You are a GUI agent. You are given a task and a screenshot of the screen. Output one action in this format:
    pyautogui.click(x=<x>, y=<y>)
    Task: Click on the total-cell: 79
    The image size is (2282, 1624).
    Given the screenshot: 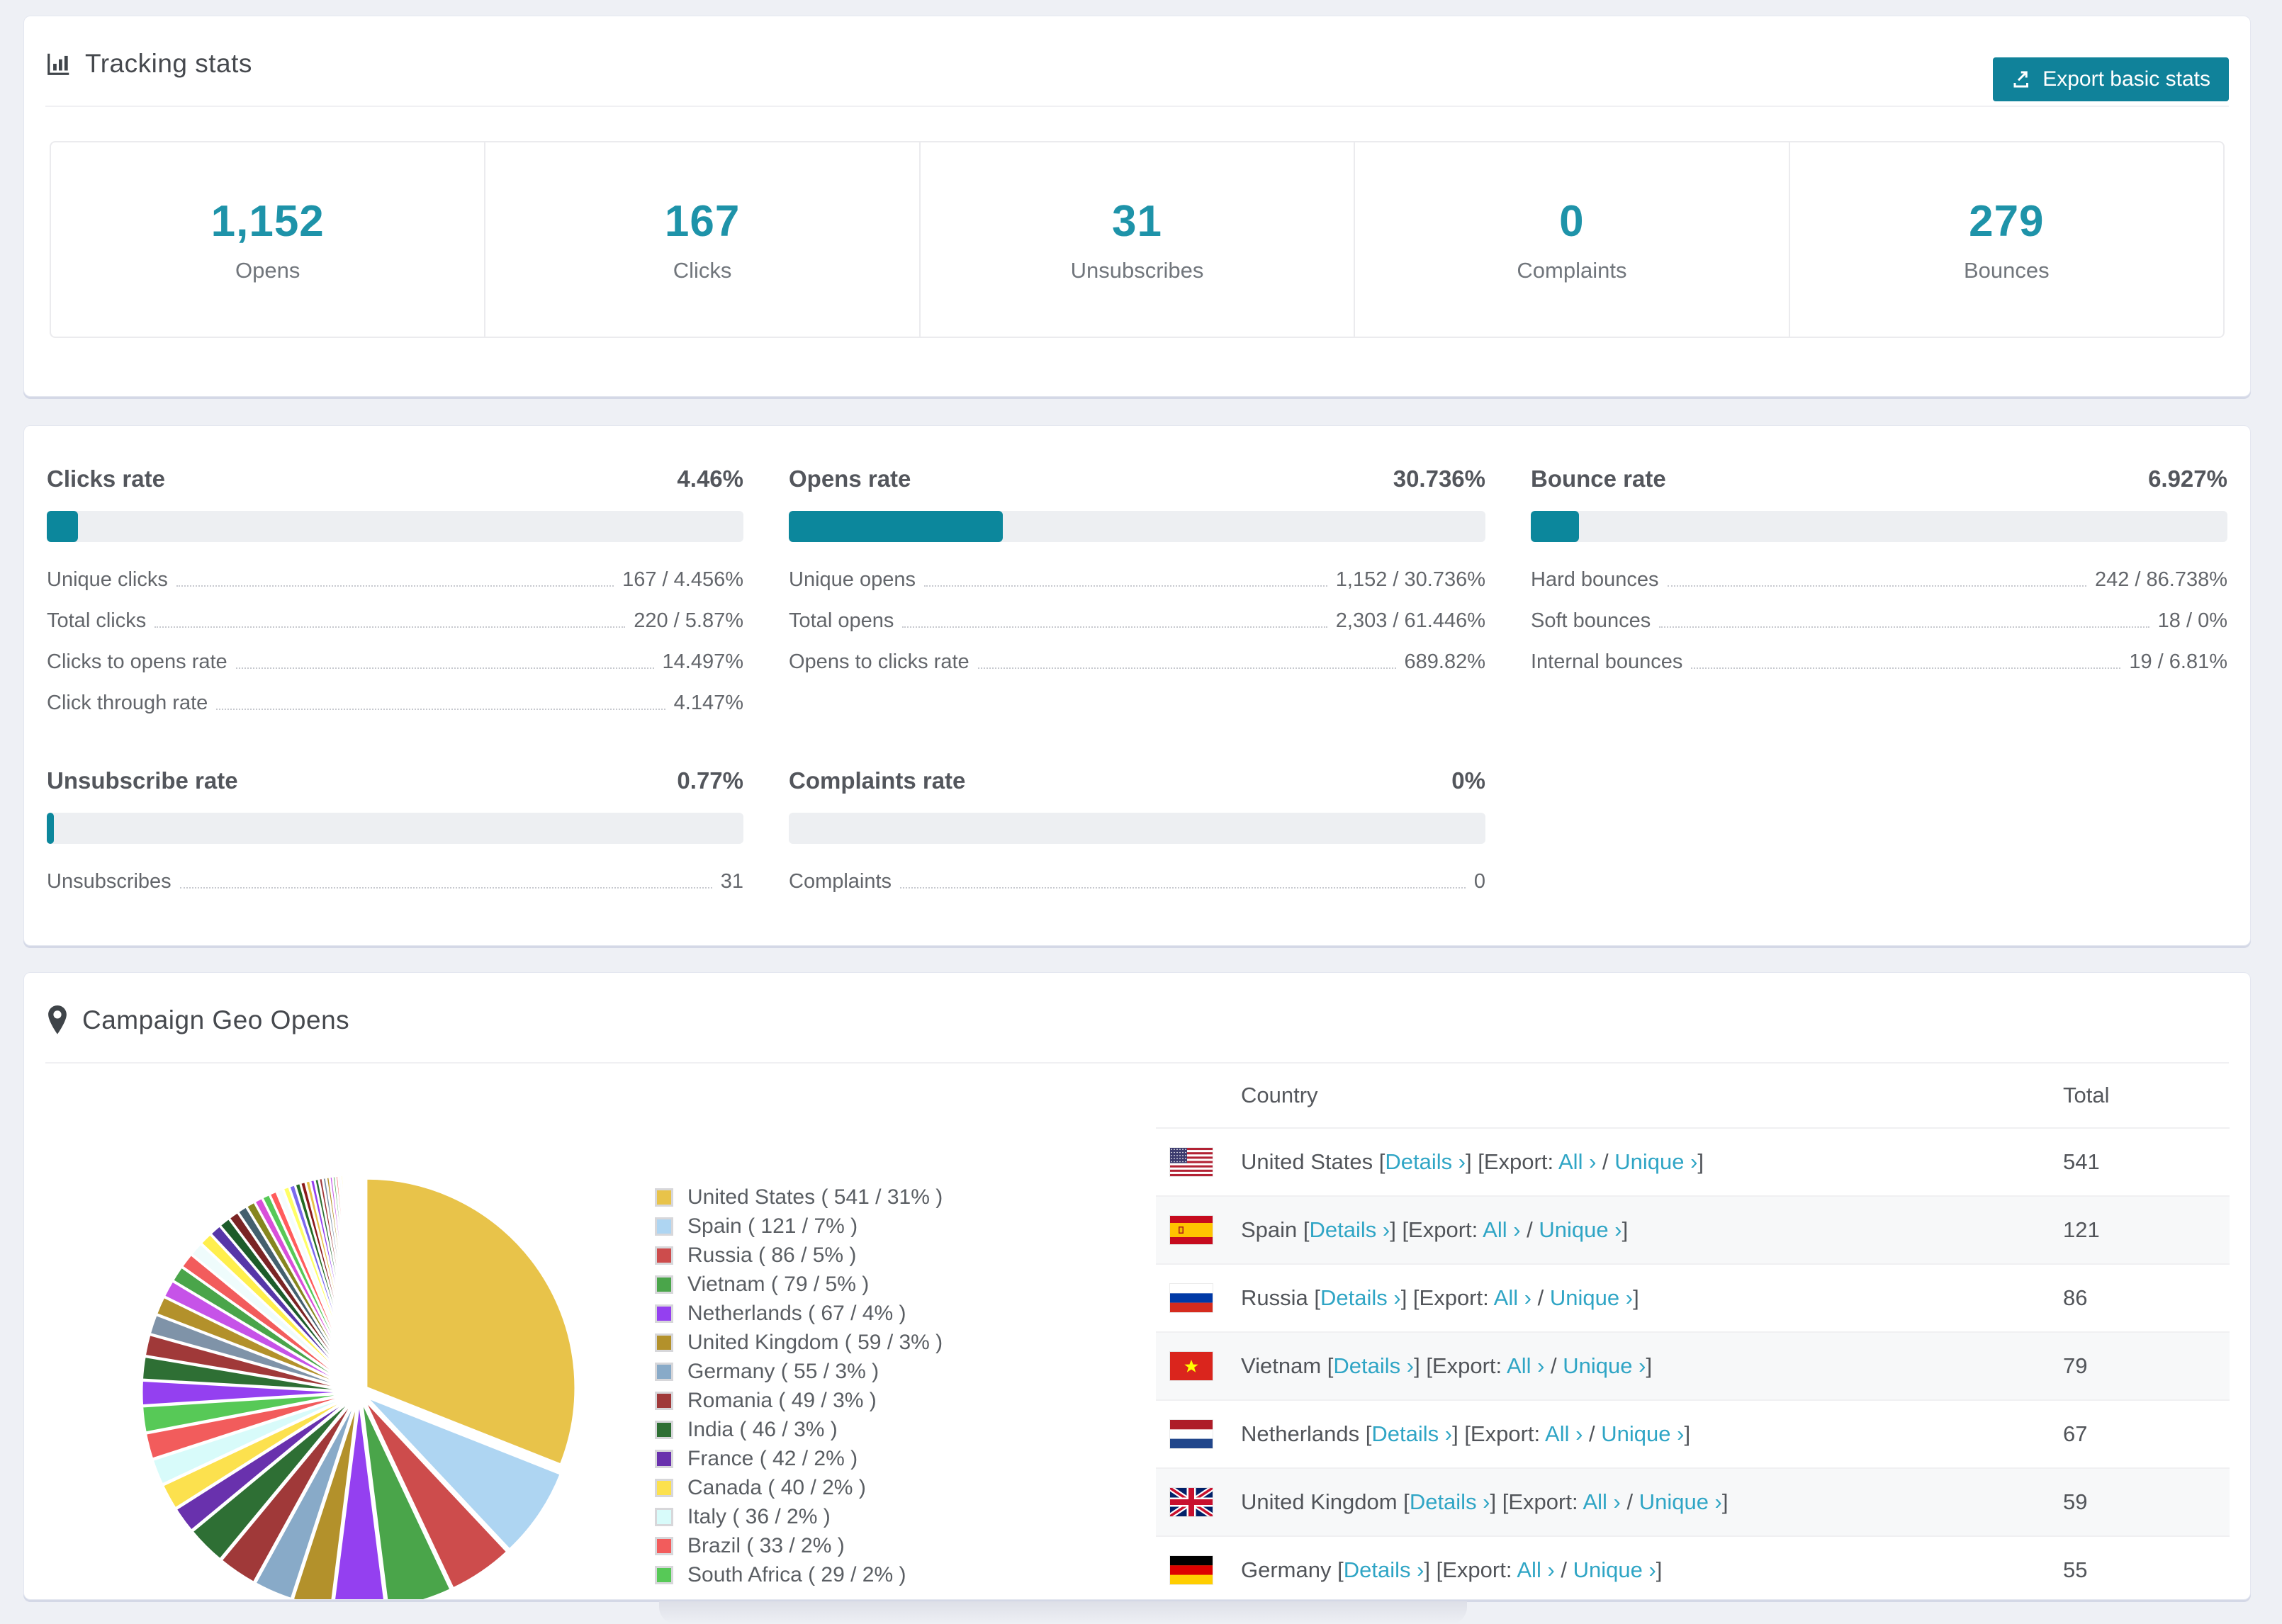 What is the action you would take?
    pyautogui.click(x=2075, y=1365)
    